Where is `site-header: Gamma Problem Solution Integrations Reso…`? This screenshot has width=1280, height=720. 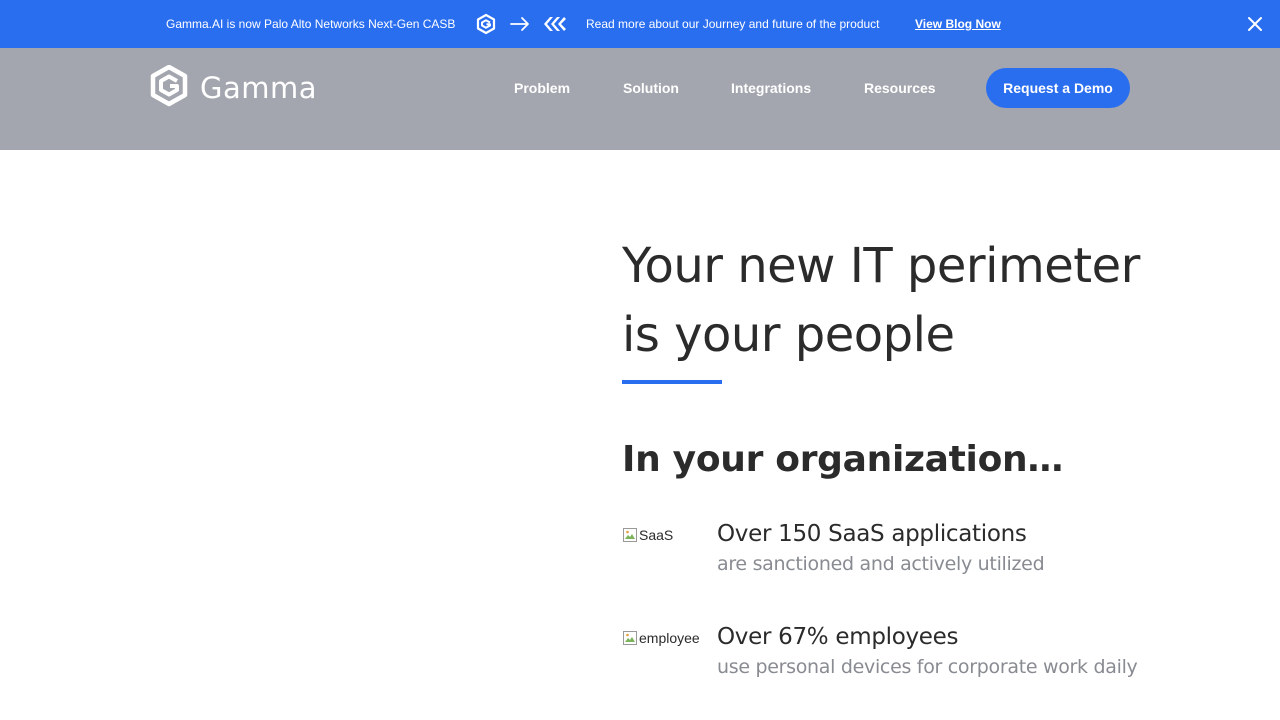
site-header: Gamma Problem Solution Integrations Reso… is located at coordinates (640, 99).